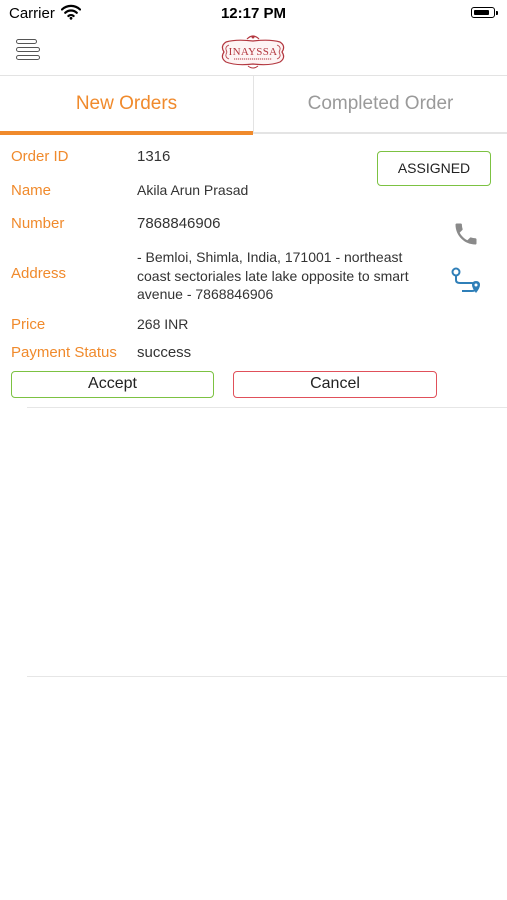 The image size is (507, 900). I want to click on status-bar: Carrier 12:17 PM, so click(253, 14).